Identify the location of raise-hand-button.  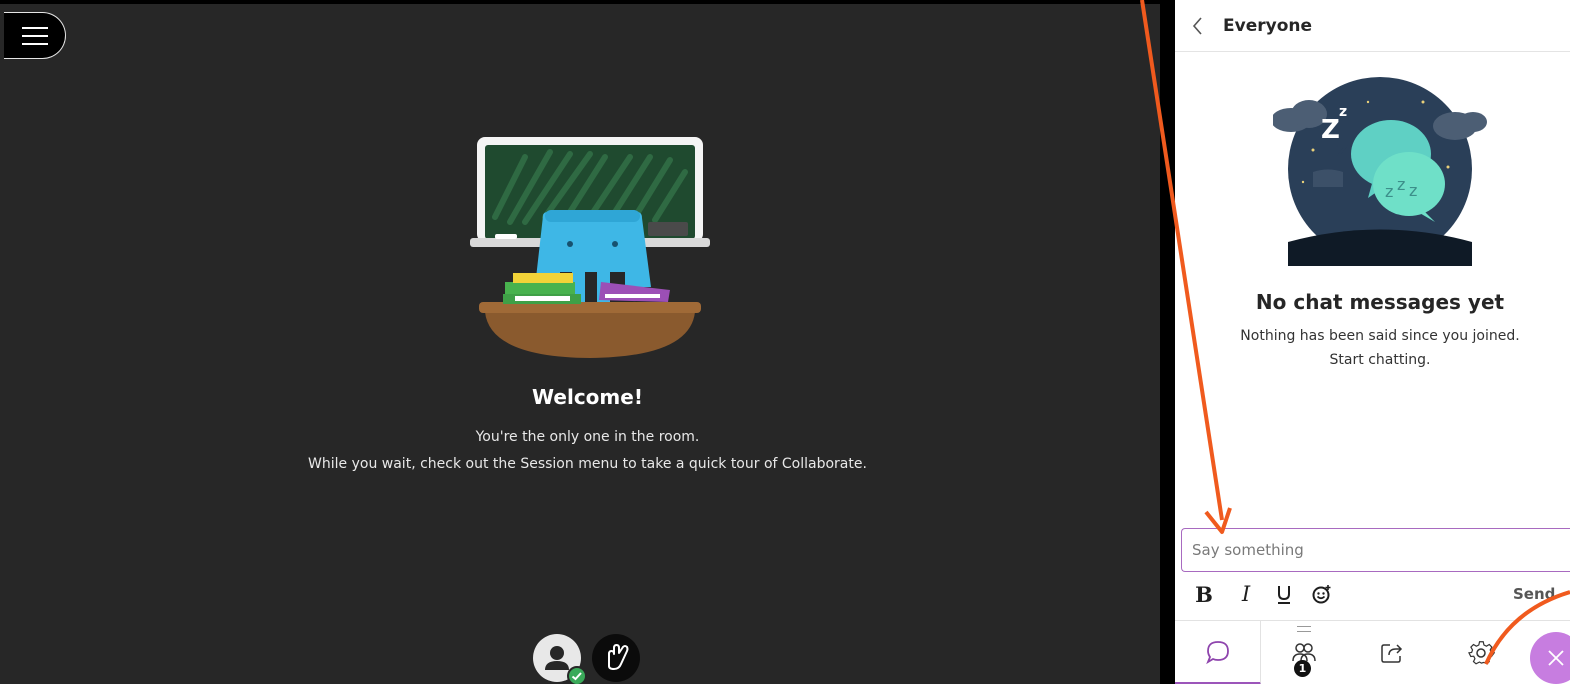
(616, 658).